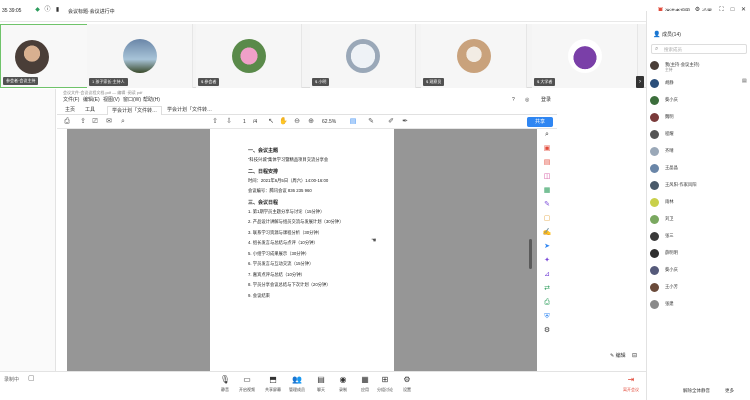 Image resolution: width=750 pixels, height=400 pixels. I want to click on highlight-icon: ✐, so click(391, 122).